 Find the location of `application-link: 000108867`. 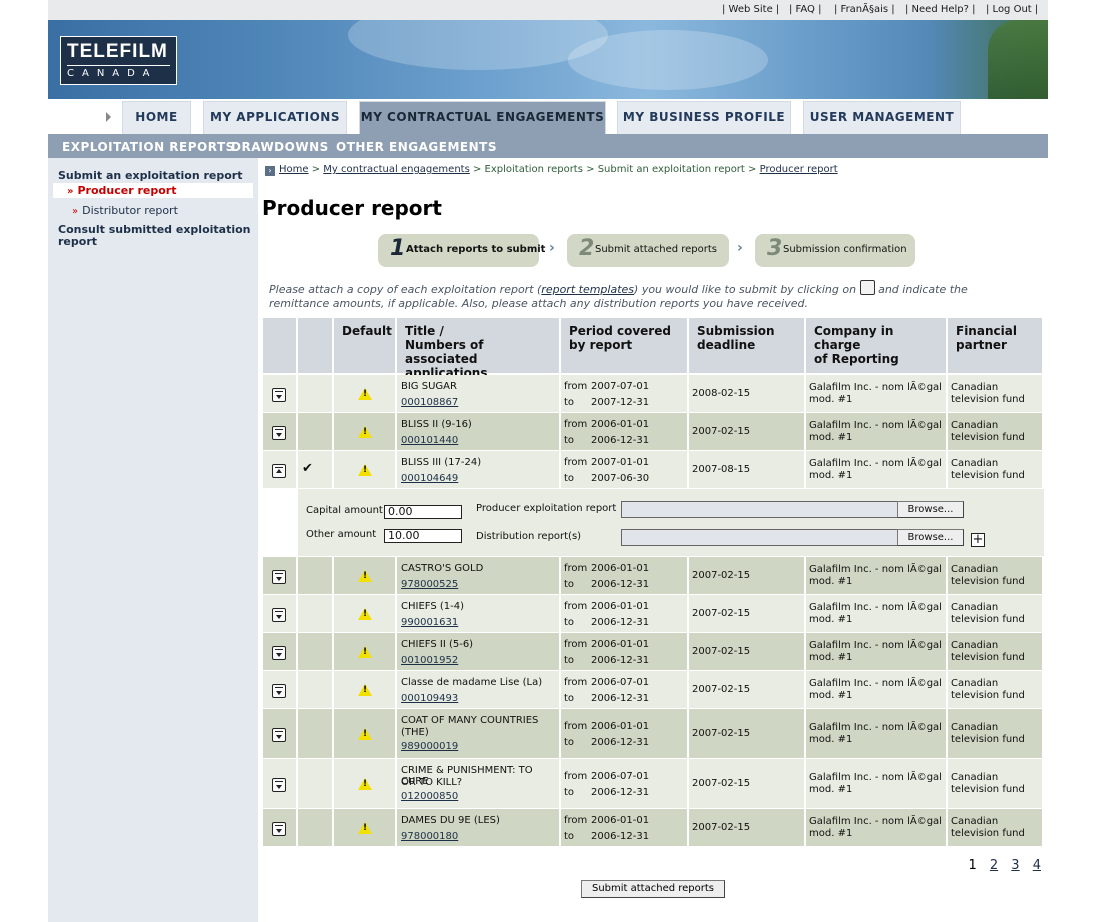

application-link: 000108867 is located at coordinates (429, 402).